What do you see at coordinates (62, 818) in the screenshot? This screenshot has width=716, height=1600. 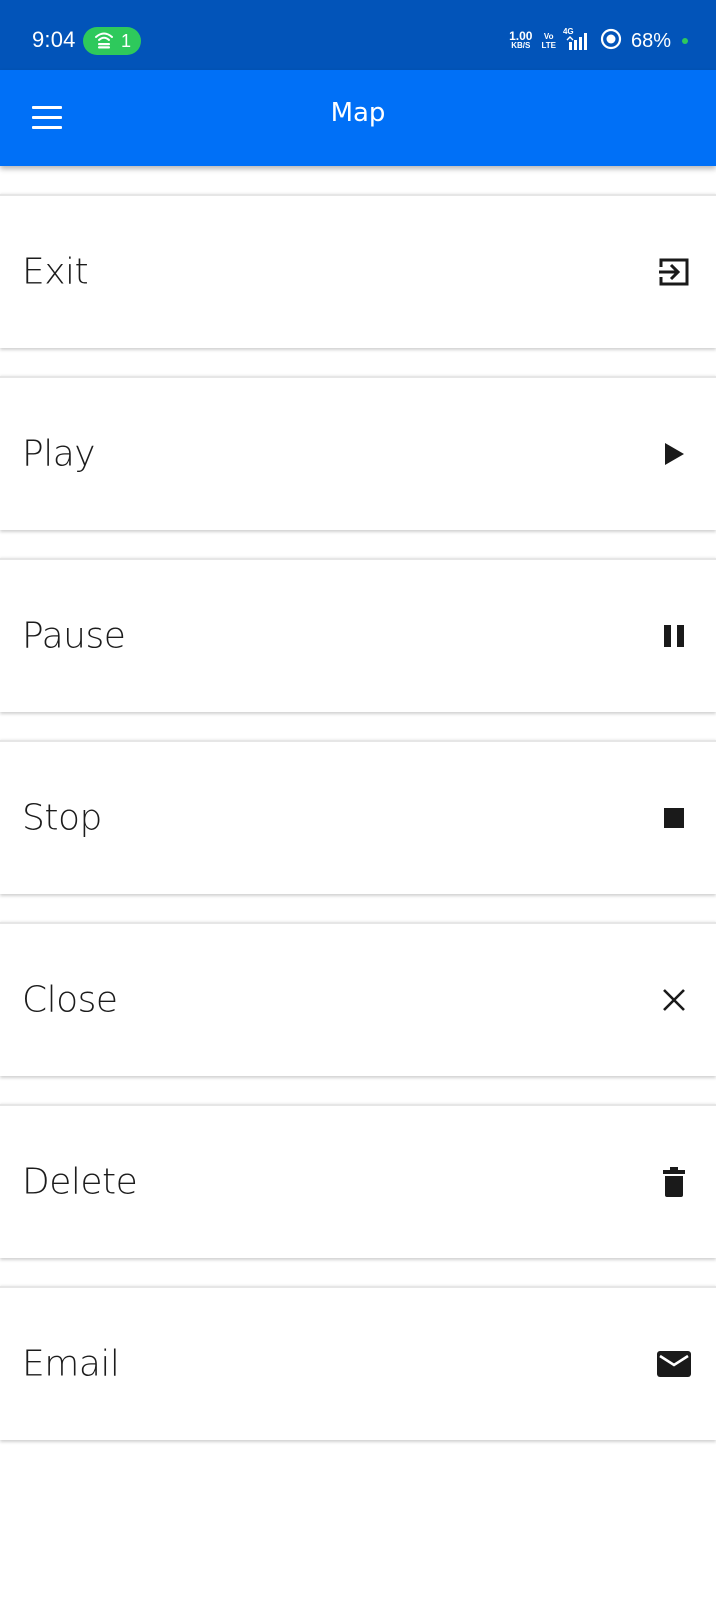 I see `list-item-label: Stop` at bounding box center [62, 818].